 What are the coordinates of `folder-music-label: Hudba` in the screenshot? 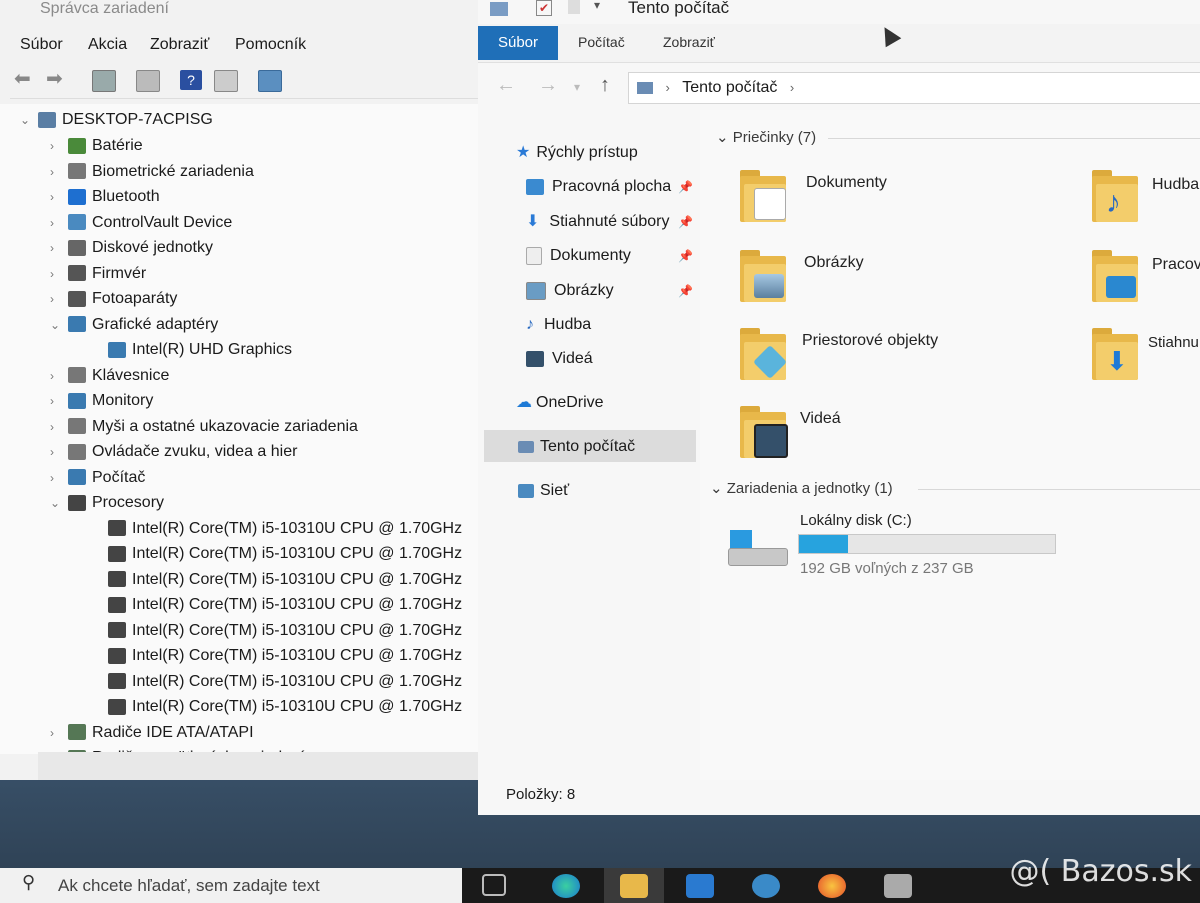 It's located at (1175, 185).